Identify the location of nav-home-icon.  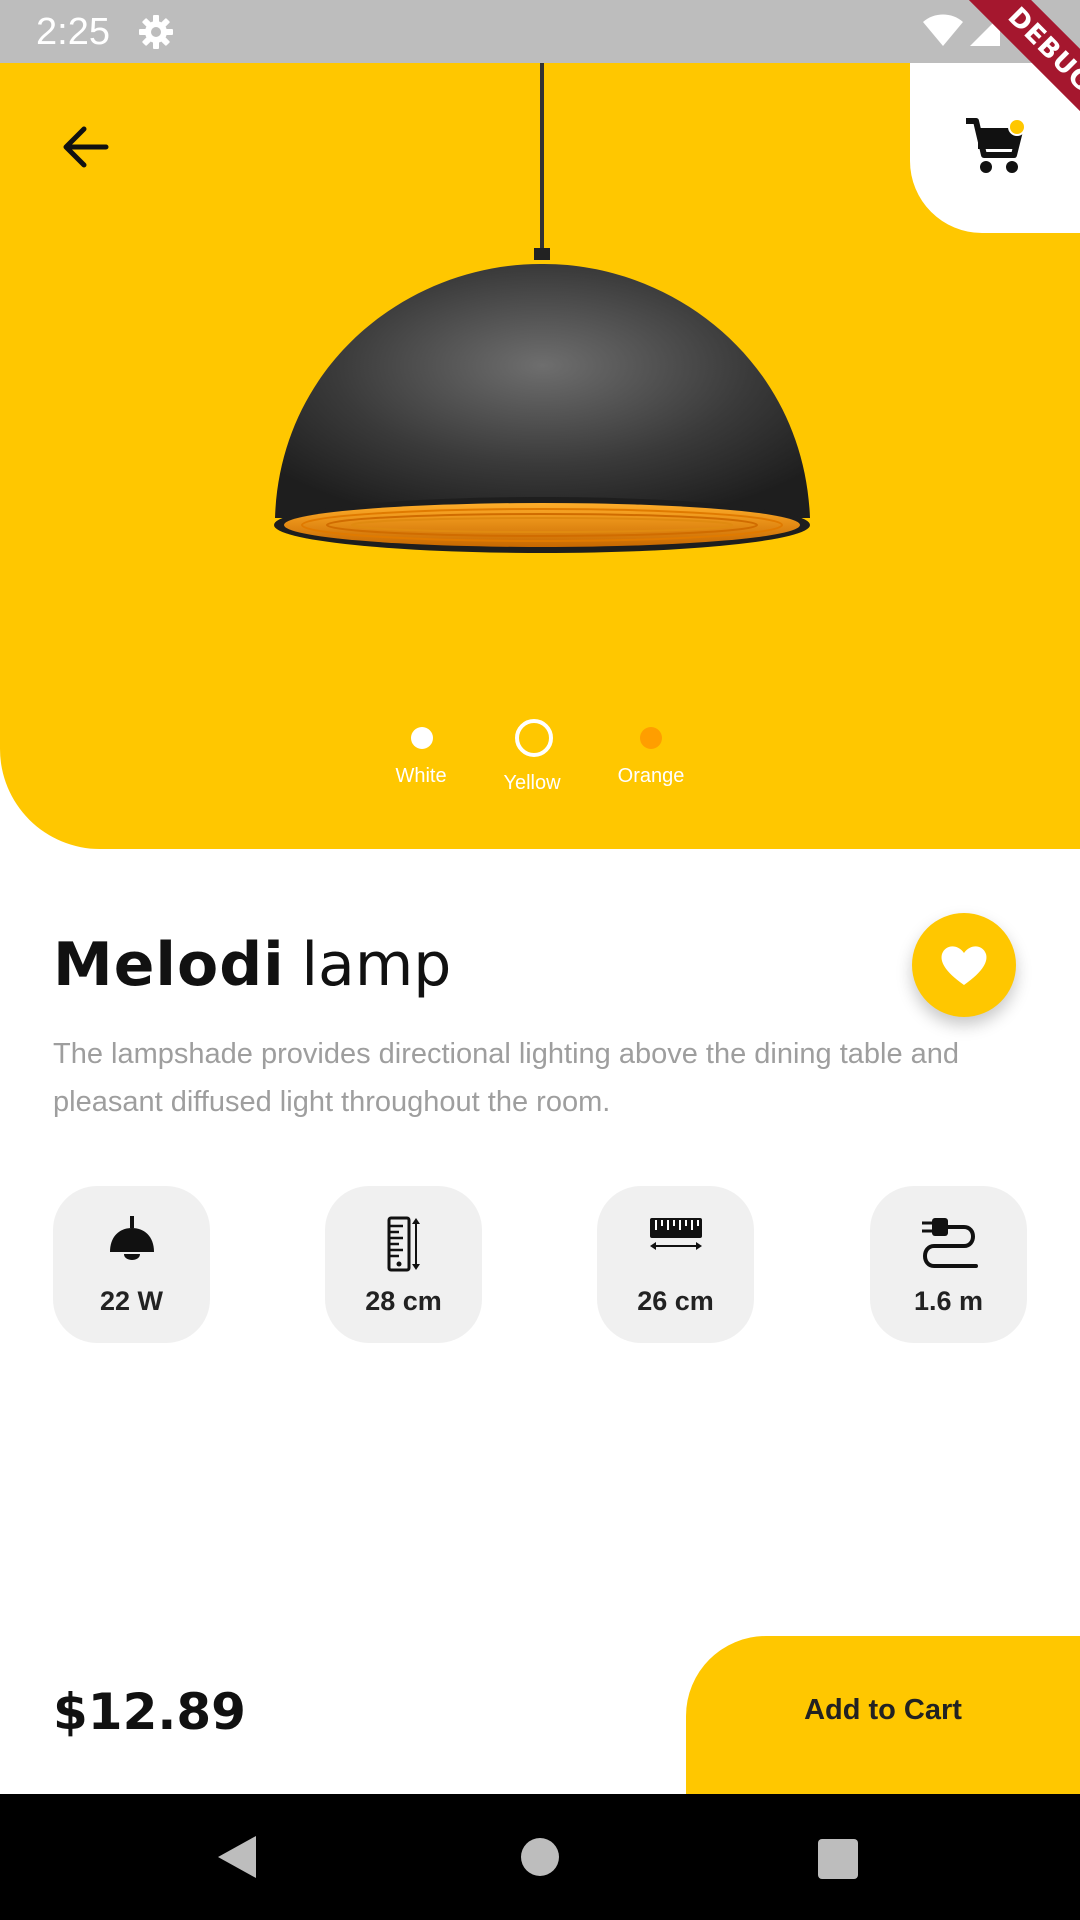
(540, 1857).